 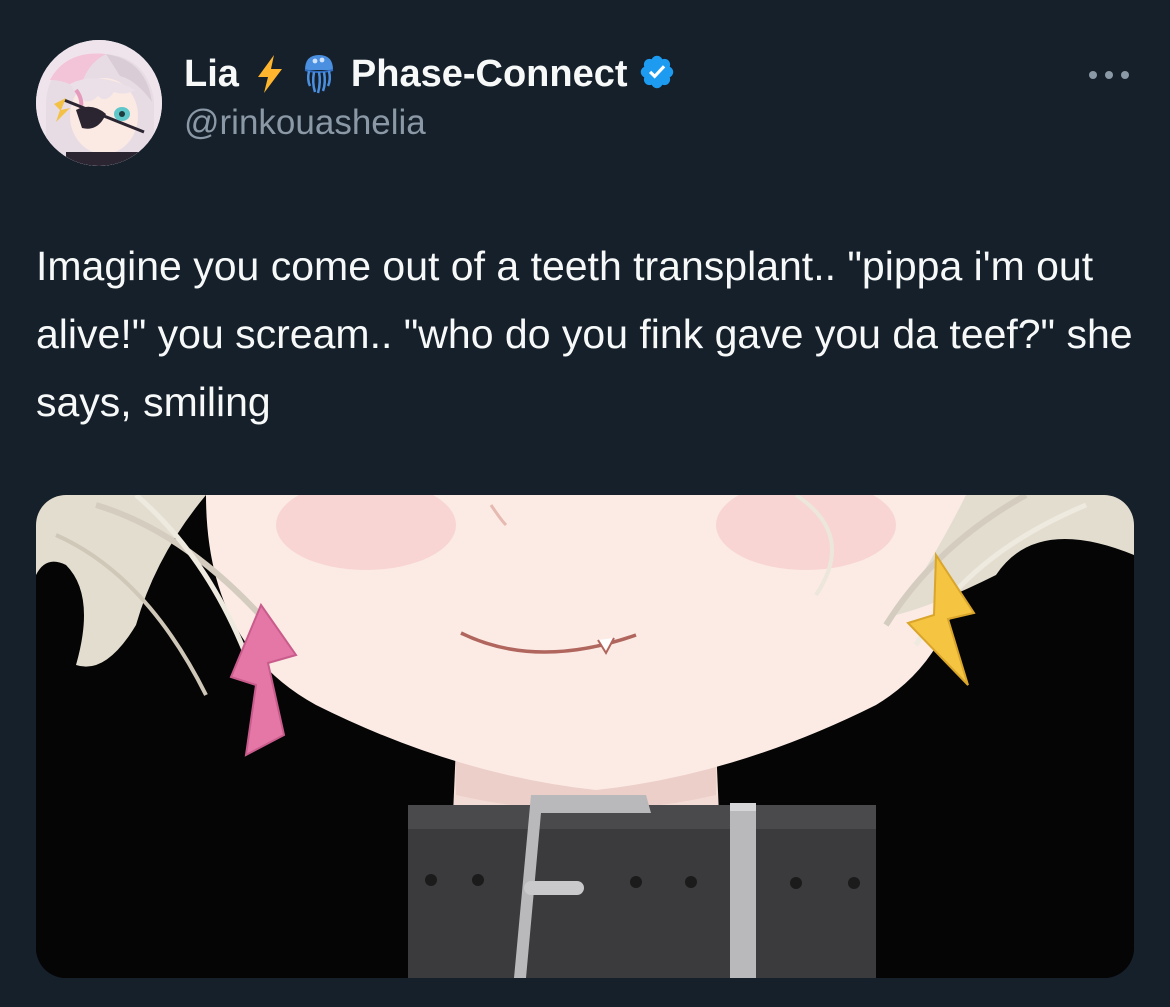 I want to click on avatar-illustration, so click(x=99, y=103).